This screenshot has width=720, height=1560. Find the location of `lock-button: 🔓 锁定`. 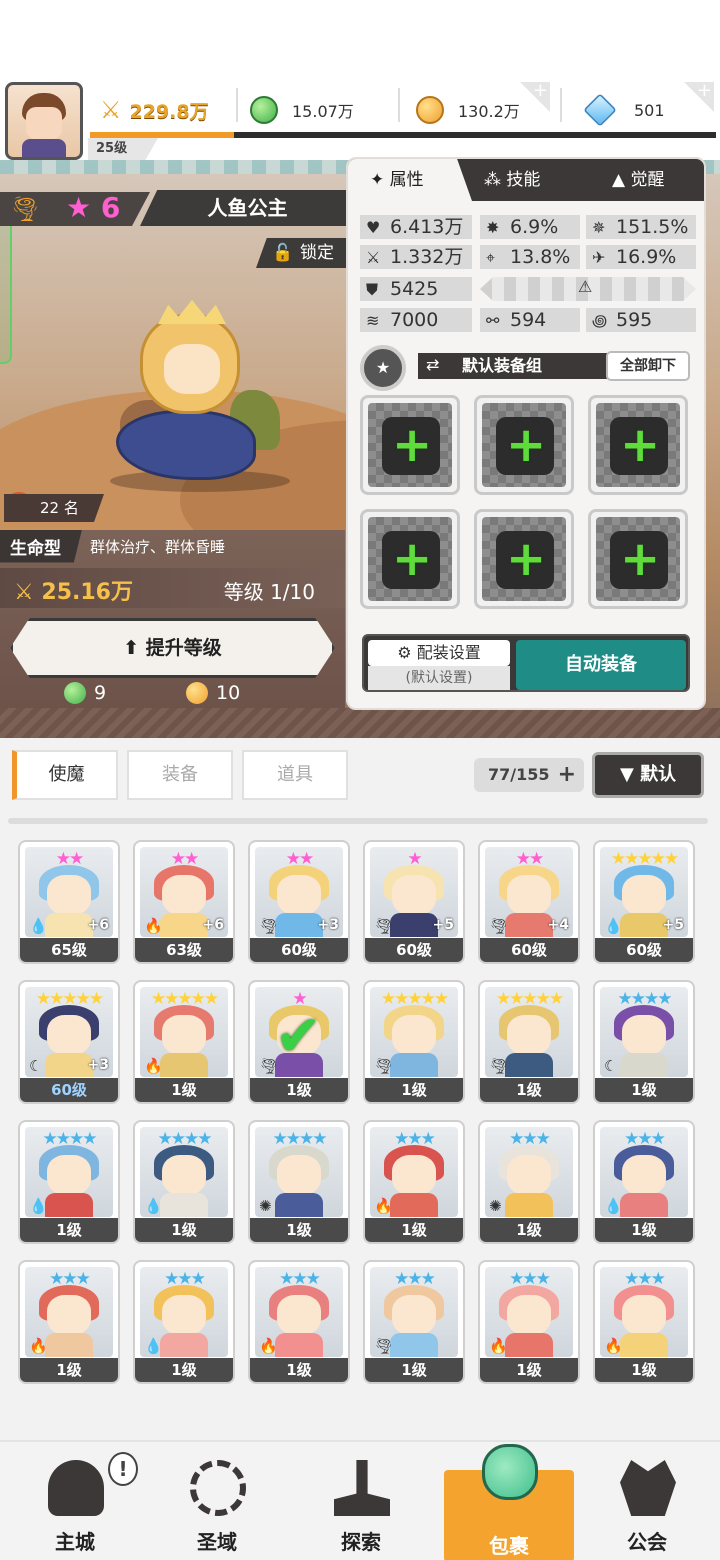

lock-button: 🔓 锁定 is located at coordinates (301, 253).